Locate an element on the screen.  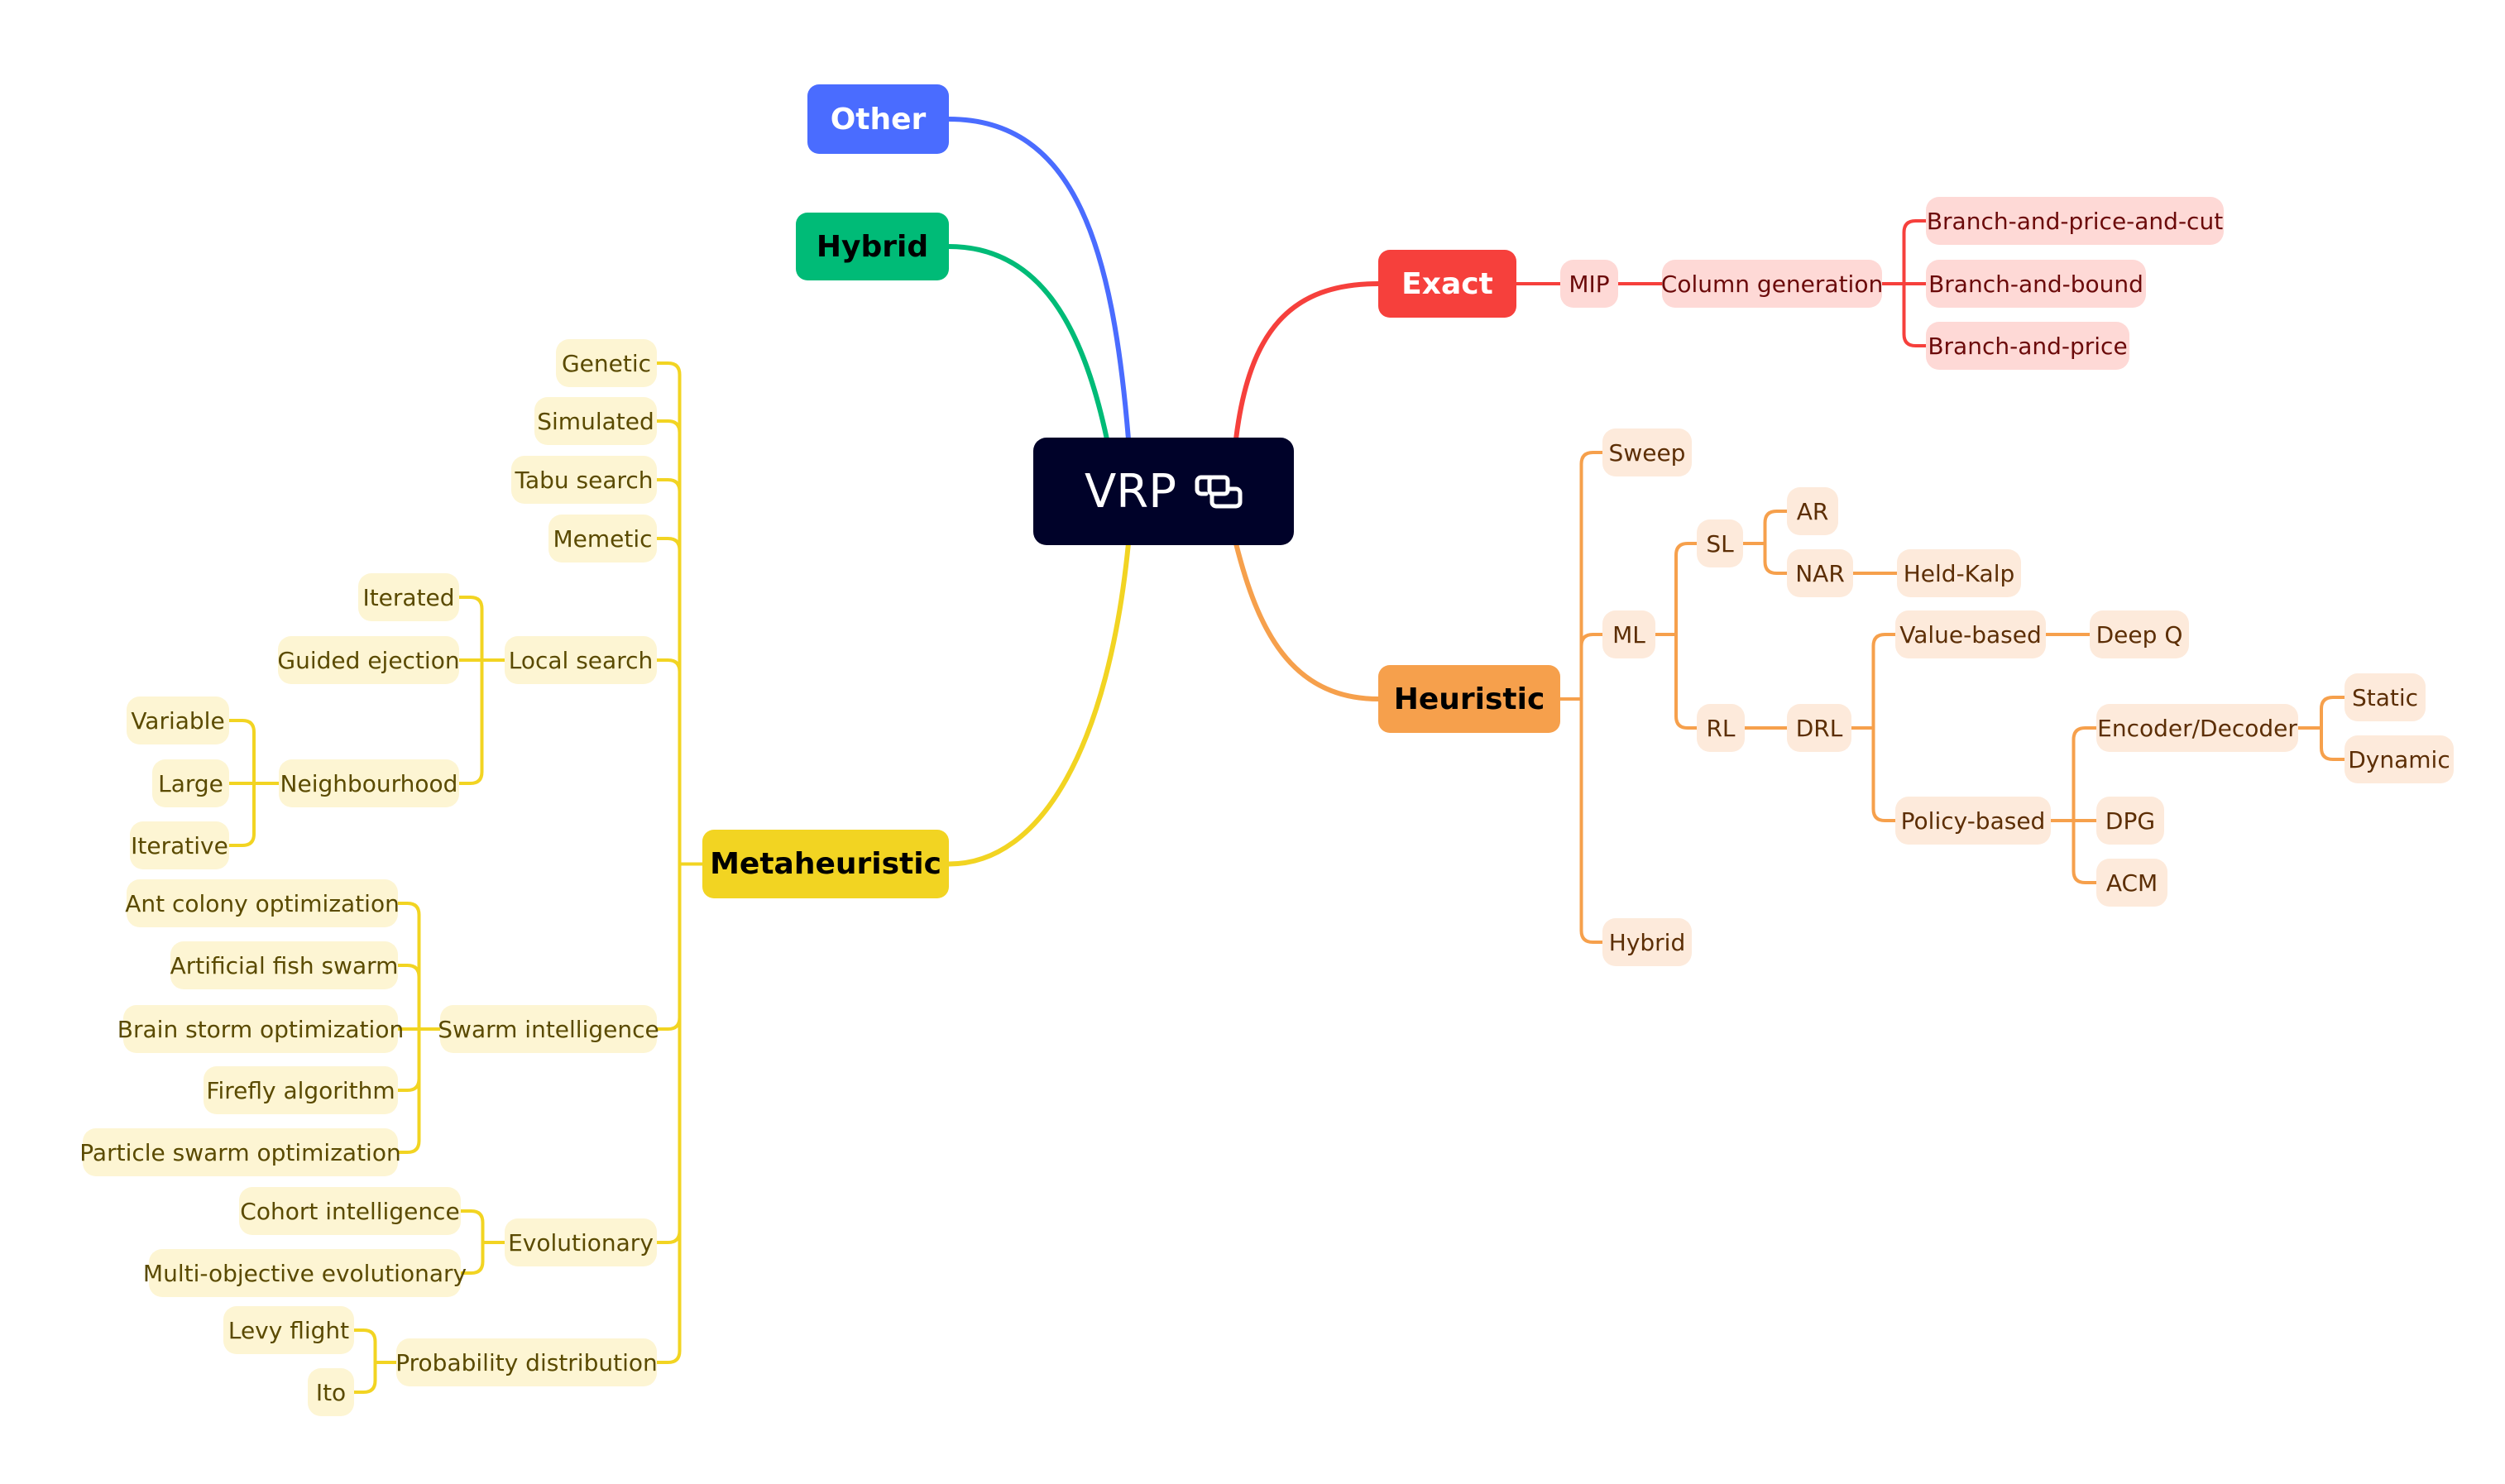
node-particle-swarm-optimization: Particle swarm optimization is located at coordinates (240, 1152).